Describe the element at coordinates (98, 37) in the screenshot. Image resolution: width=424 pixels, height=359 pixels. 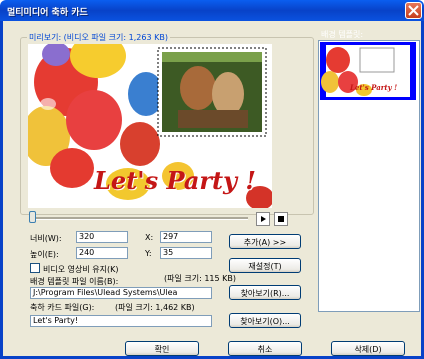
I see `preview-group-label: 미리보기: (비디오 파일 크기: 1,263 KB)` at that location.